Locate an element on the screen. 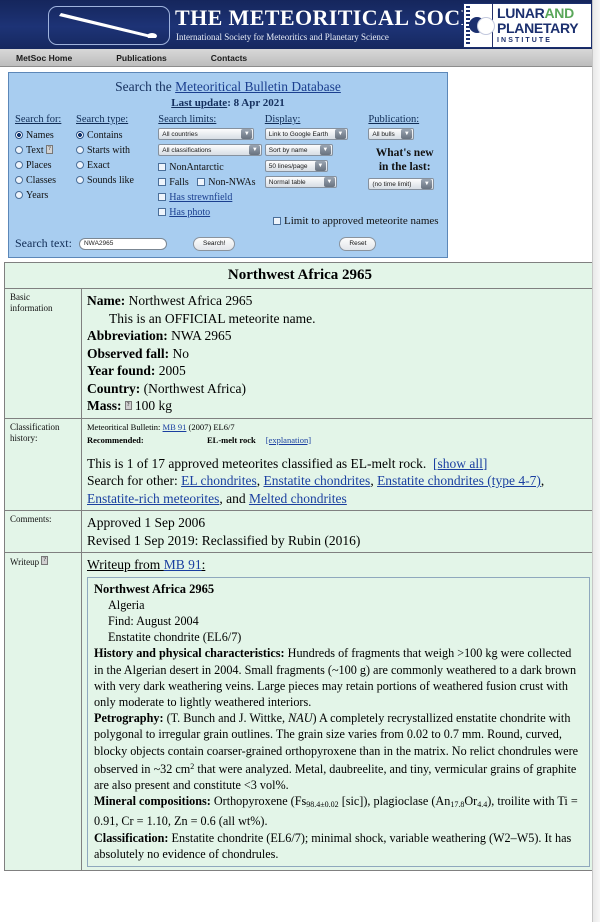  search-input is located at coordinates (122, 243).